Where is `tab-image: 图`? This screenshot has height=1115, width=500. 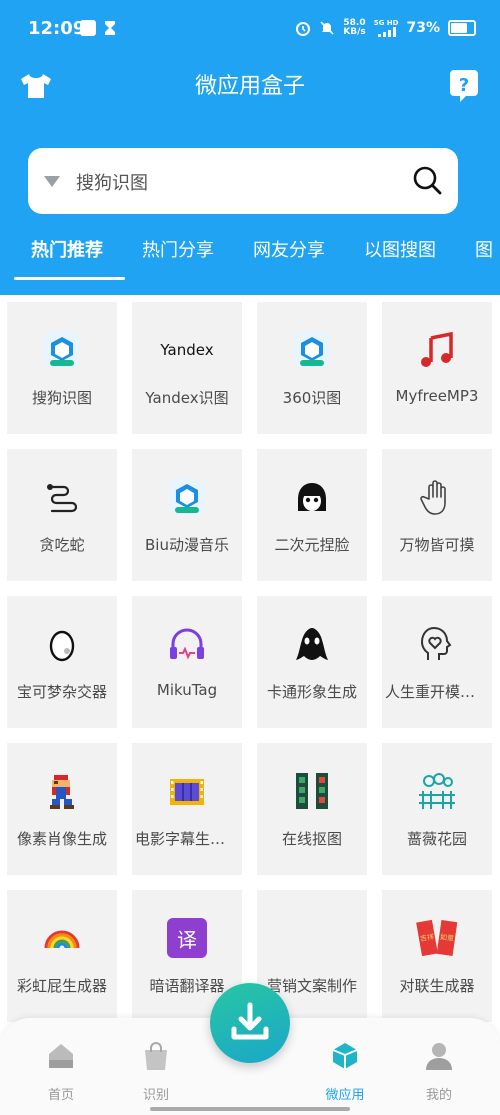 tab-image: 图 is located at coordinates (484, 249).